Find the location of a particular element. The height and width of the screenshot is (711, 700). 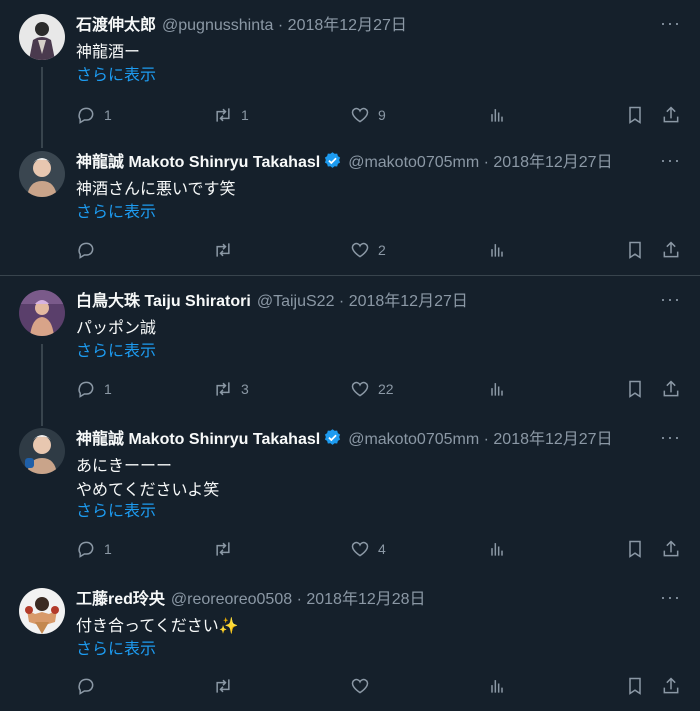

user-handle: @reoreoreo0508 is located at coordinates (231, 599).